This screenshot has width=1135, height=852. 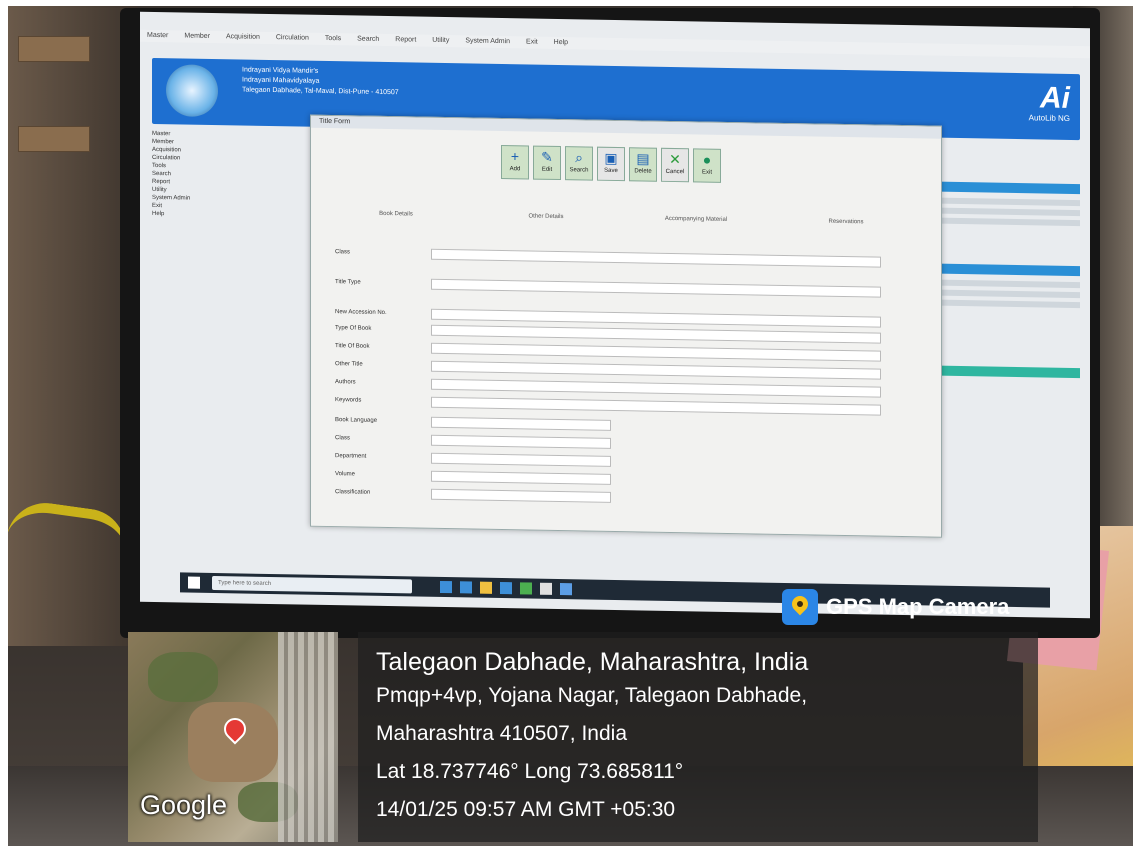 I want to click on gps-map-camera-badge: GPS Map Camera, so click(x=909, y=609).